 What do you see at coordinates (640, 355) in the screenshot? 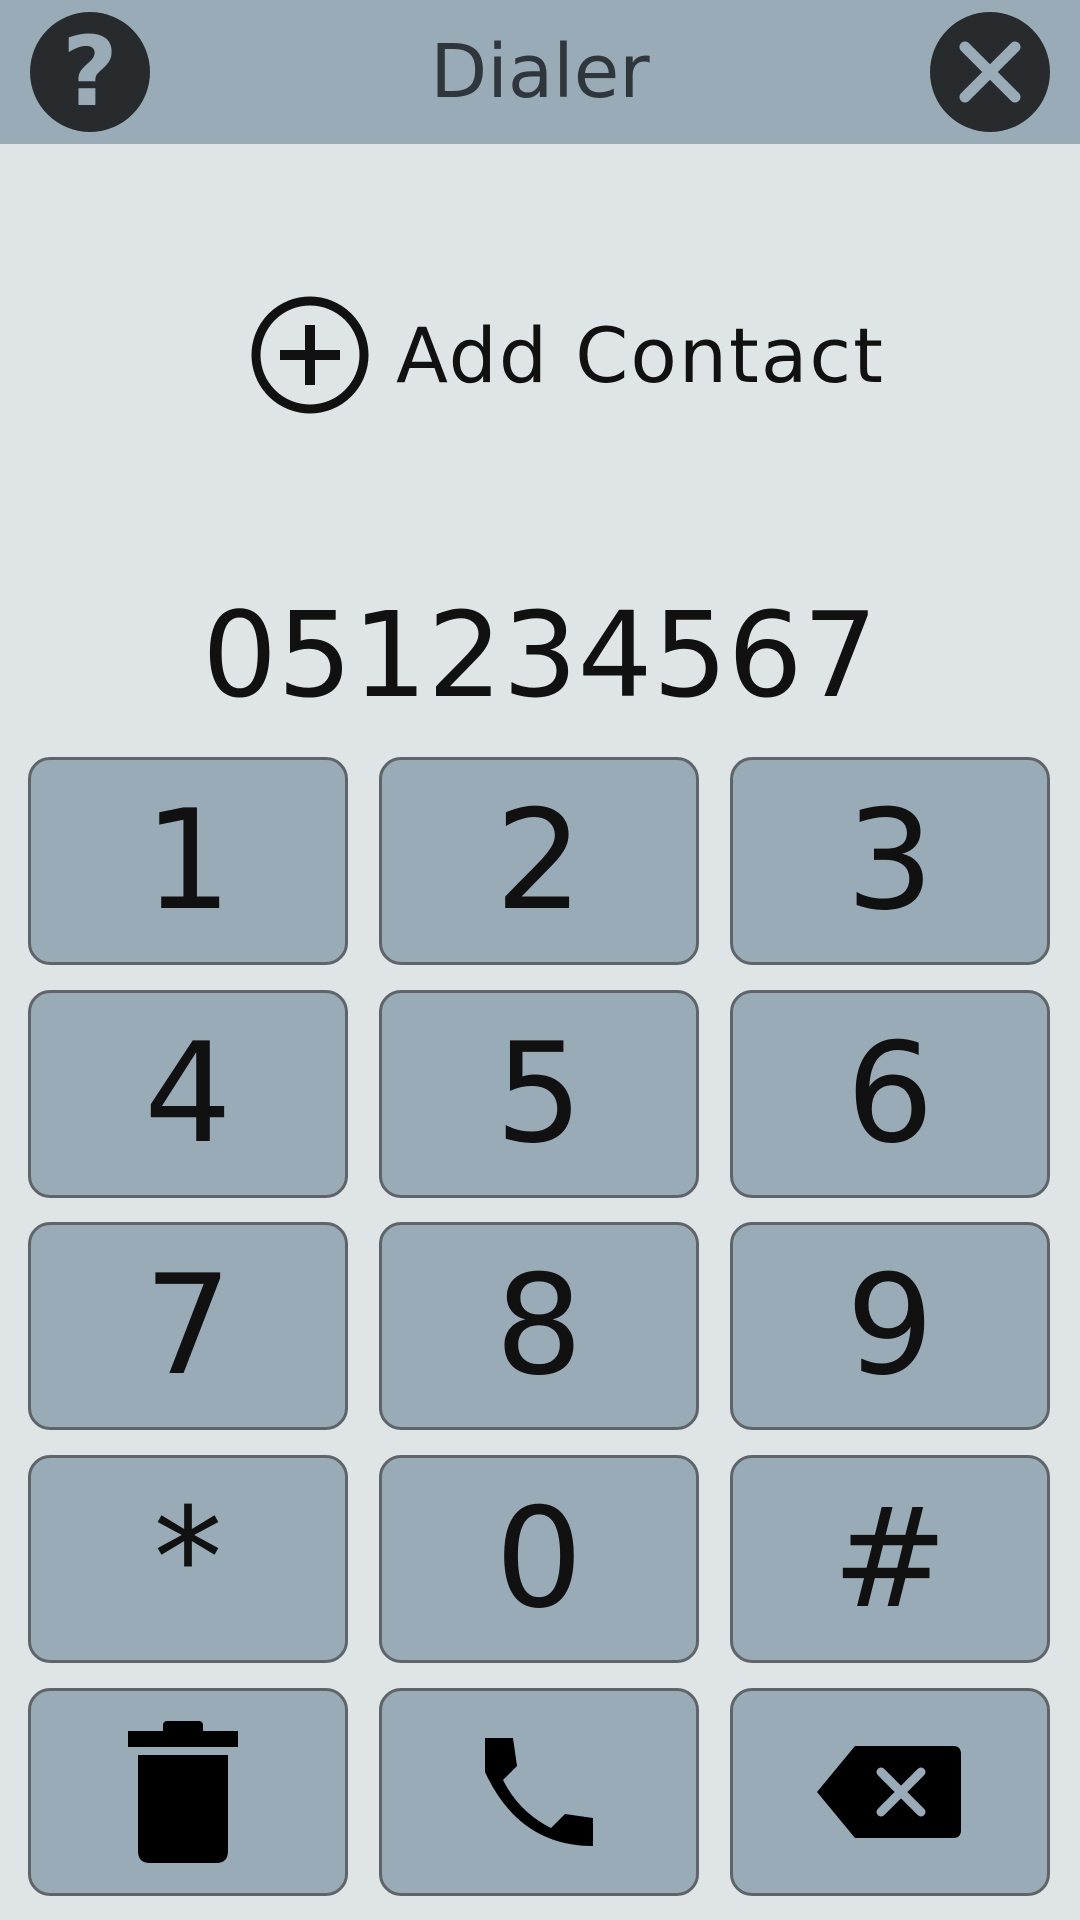
I see `add-contact-label: Add Contact` at bounding box center [640, 355].